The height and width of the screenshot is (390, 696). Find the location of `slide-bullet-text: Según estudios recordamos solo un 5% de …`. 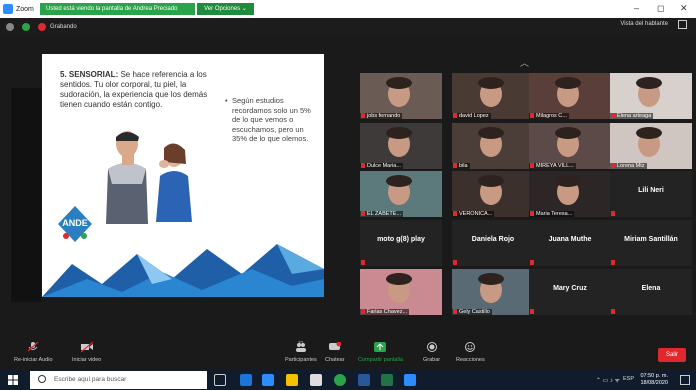

slide-bullet-text: Según estudios recordamos solo un 5% de … is located at coordinates (271, 119).